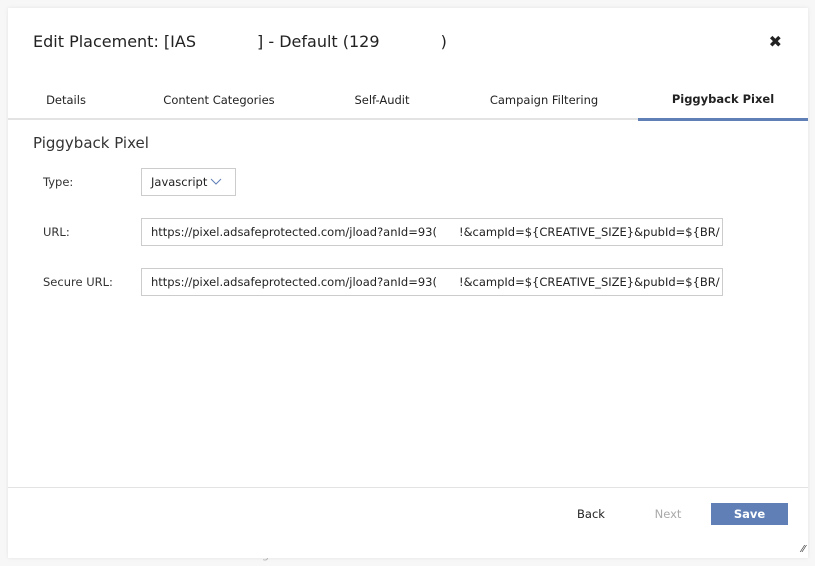  I want to click on footer-divider, so click(408, 487).